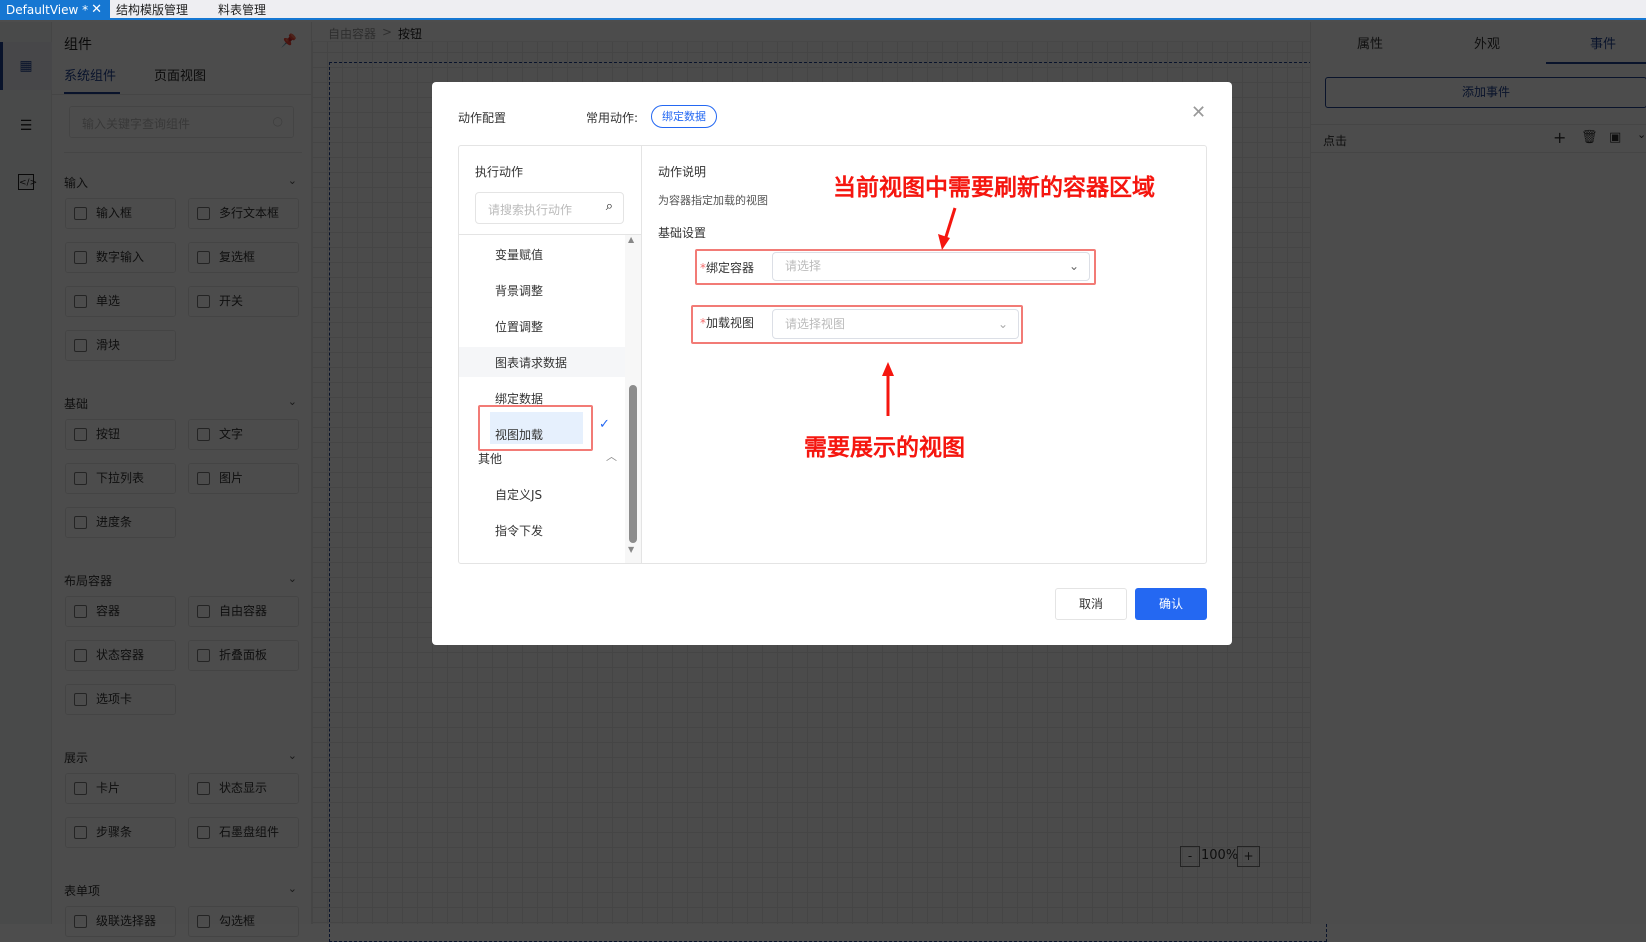 The height and width of the screenshot is (942, 1646). I want to click on annotation-target-view: 需要展示的视图, so click(884, 448).